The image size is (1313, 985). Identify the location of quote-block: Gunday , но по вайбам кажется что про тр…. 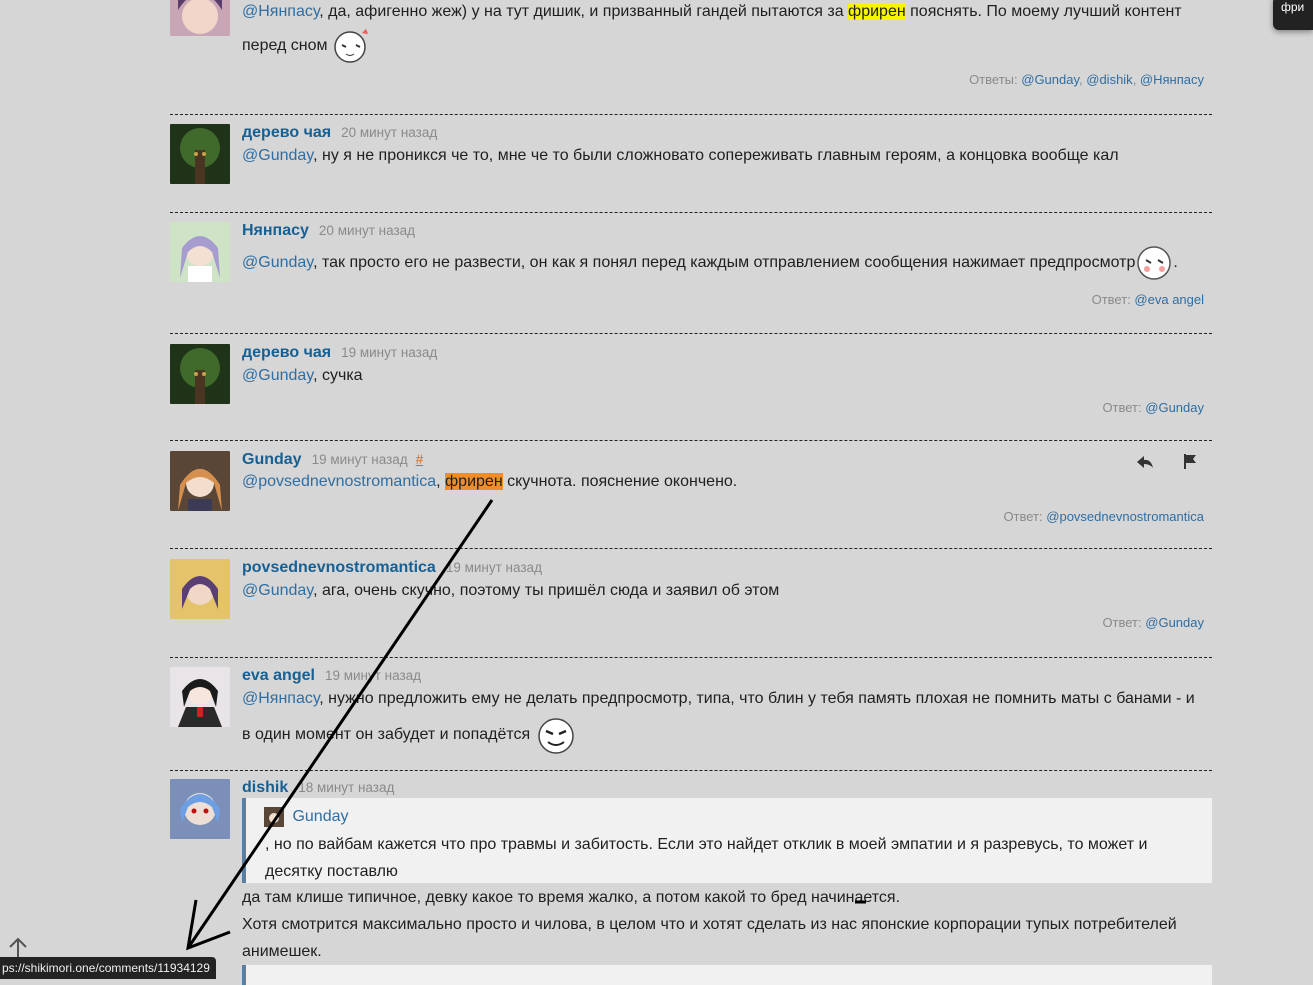
(727, 840).